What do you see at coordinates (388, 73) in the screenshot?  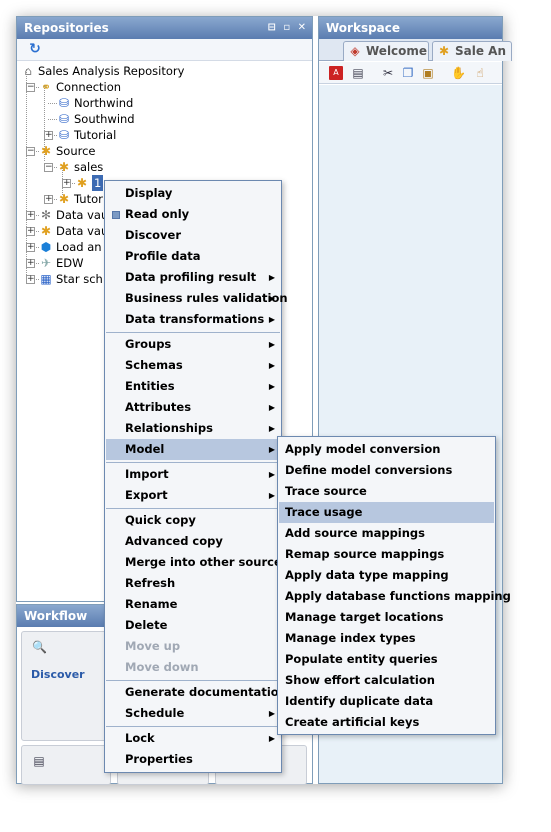 I see `cut-icon: ✂` at bounding box center [388, 73].